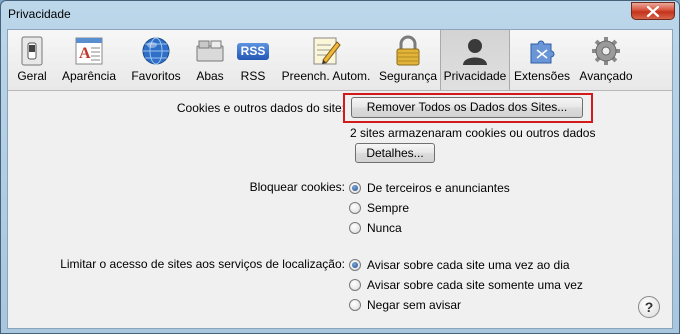  What do you see at coordinates (468, 265) in the screenshot?
I see `radio-label: Avisar sobre cada site uma vez ao dia` at bounding box center [468, 265].